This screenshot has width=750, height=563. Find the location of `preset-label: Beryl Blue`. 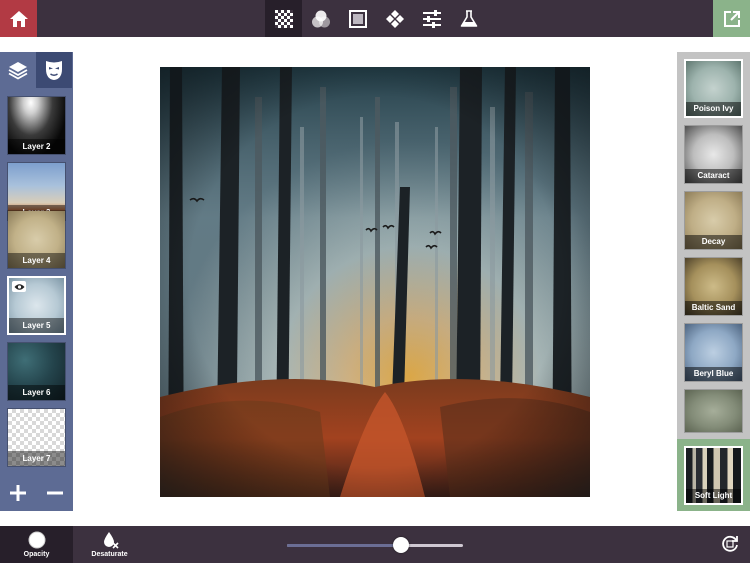

preset-label: Beryl Blue is located at coordinates (713, 374).